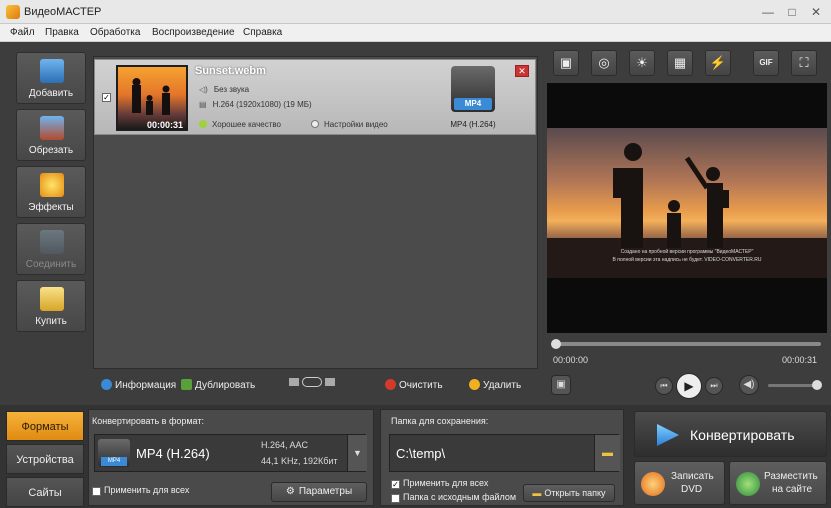  Describe the element at coordinates (689, 386) in the screenshot. I see `play-icon: ▶` at that location.